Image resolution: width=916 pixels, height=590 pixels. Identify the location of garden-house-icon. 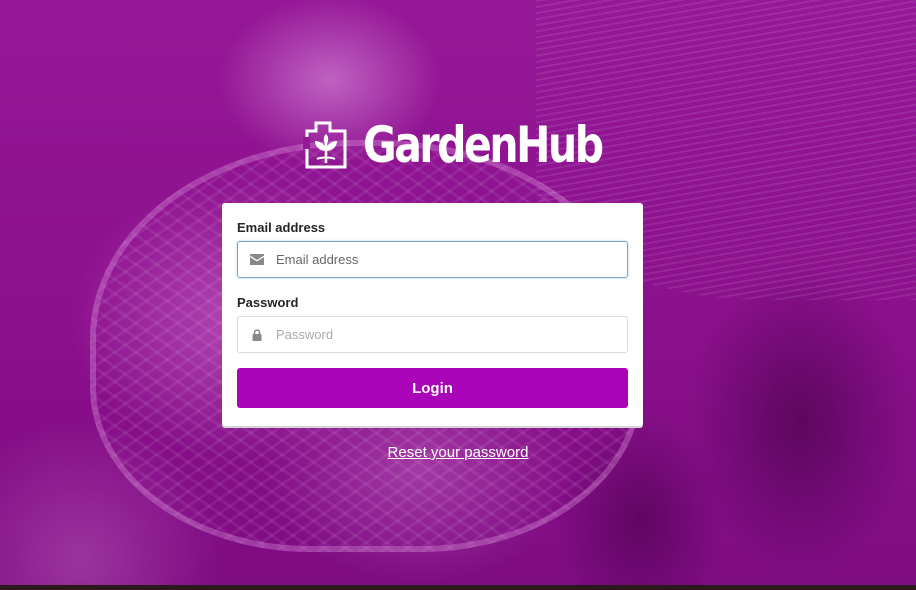
(324, 145).